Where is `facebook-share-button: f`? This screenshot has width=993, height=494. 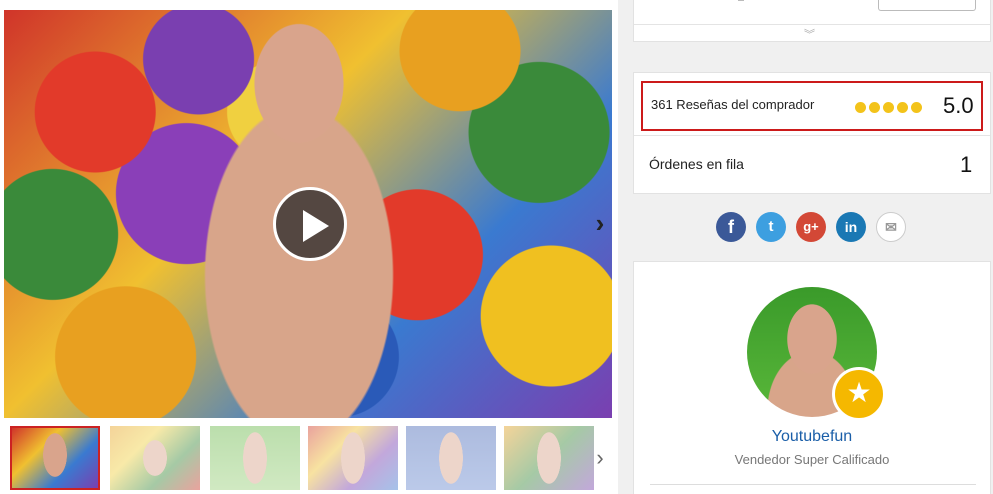 facebook-share-button: f is located at coordinates (731, 227).